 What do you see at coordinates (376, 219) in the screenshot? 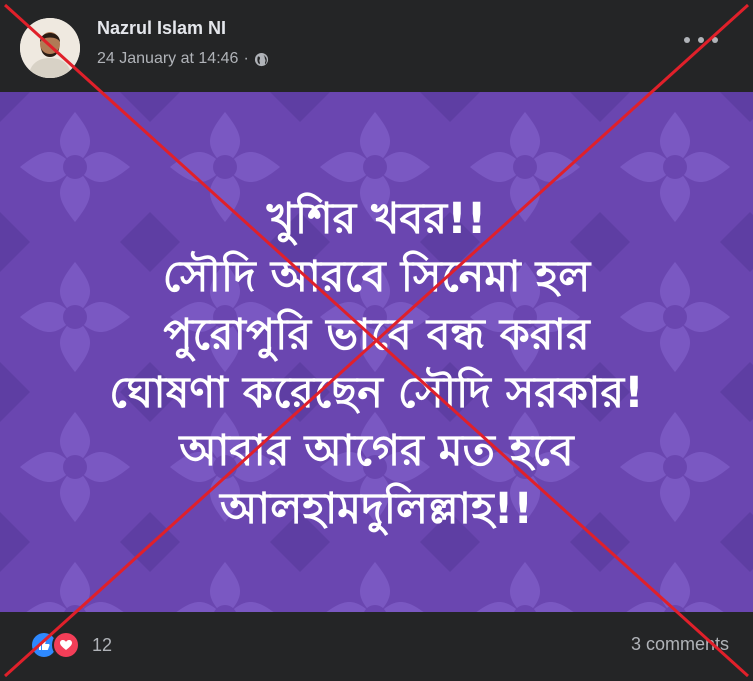
I see `image-text-line: খুশির খবর!!` at bounding box center [376, 219].